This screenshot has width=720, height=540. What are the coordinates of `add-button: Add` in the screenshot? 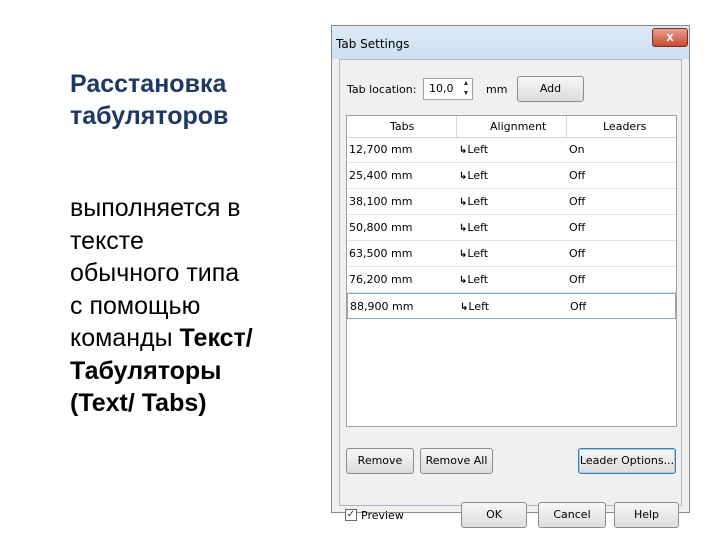 It's located at (550, 89).